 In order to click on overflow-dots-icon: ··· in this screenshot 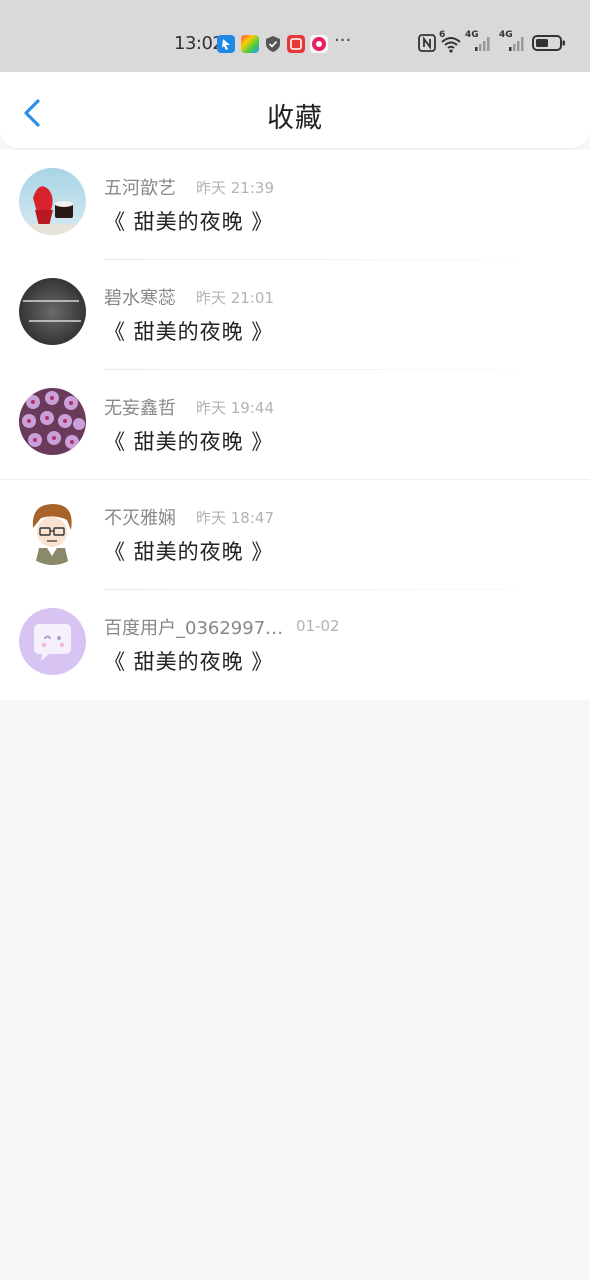, I will do `click(343, 40)`.